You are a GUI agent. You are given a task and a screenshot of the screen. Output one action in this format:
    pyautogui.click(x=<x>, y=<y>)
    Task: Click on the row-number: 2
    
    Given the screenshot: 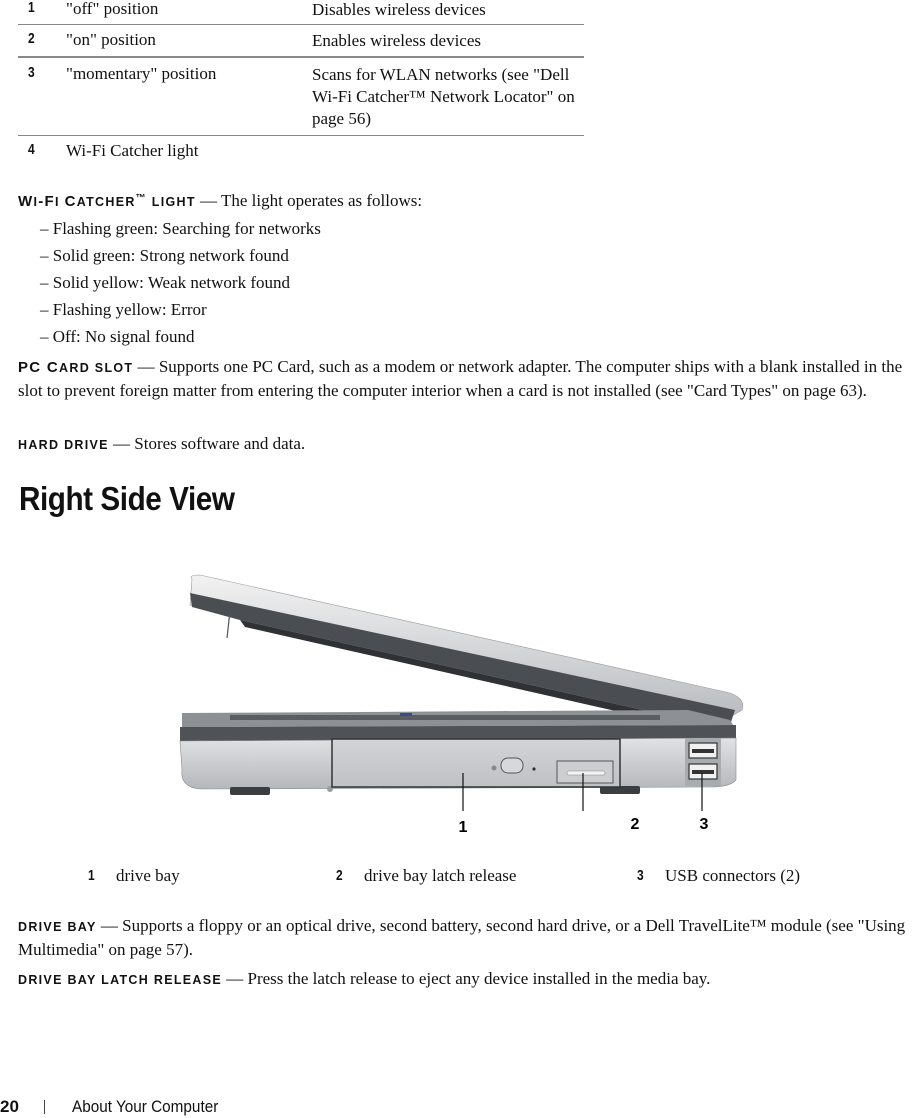 What is the action you would take?
    pyautogui.click(x=31, y=38)
    